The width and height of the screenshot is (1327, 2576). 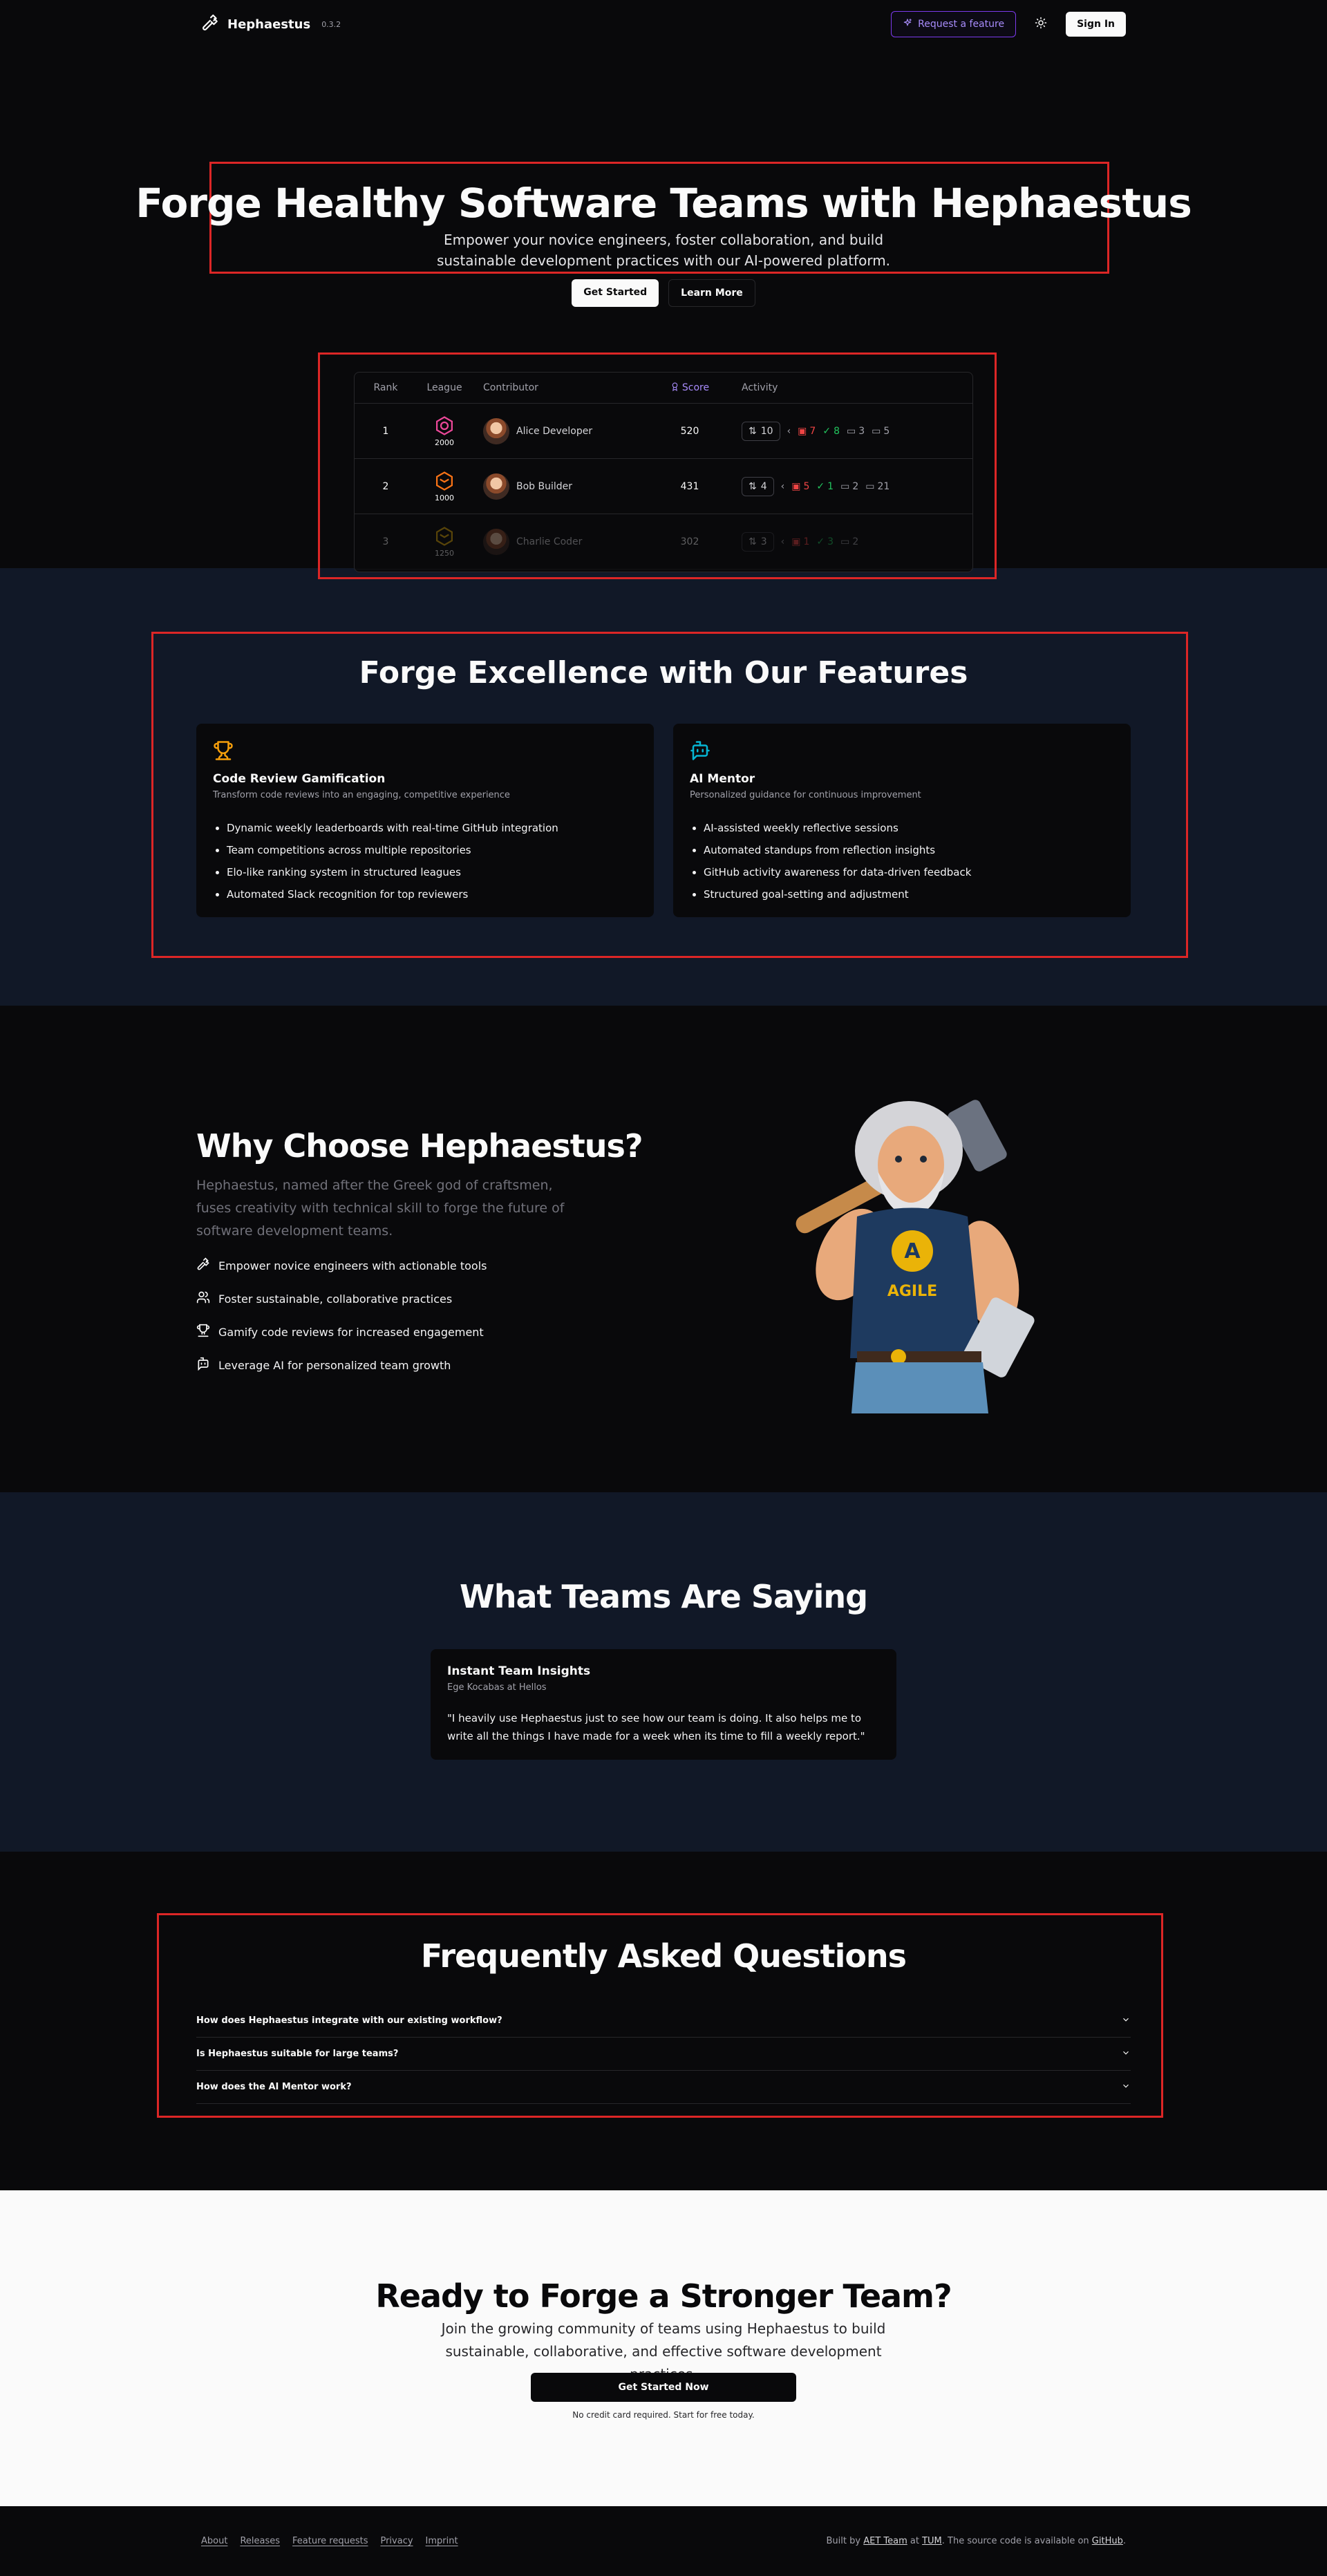 I want to click on footer-link-feature-requests: Feature requests, so click(x=330, y=2541).